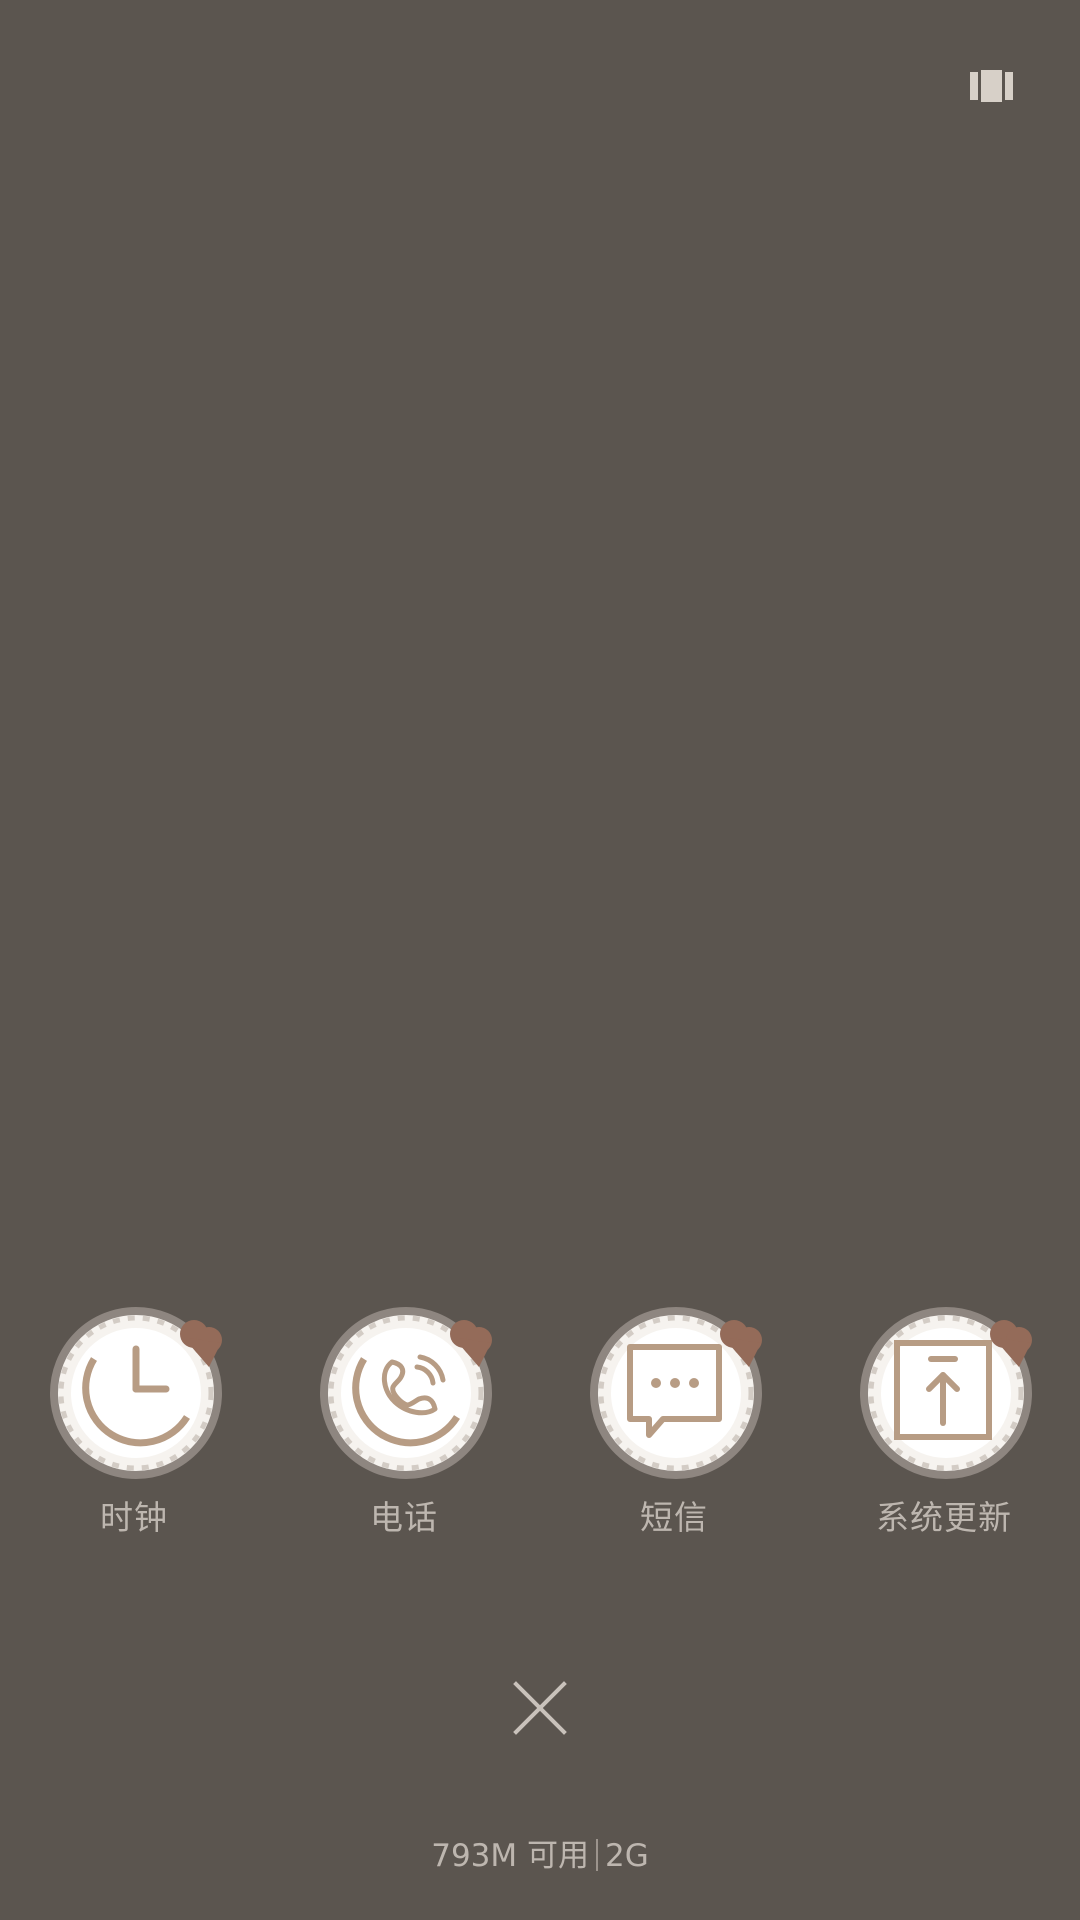 This screenshot has height=1920, width=1080. Describe the element at coordinates (406, 1392) in the screenshot. I see `phone-icon` at that location.